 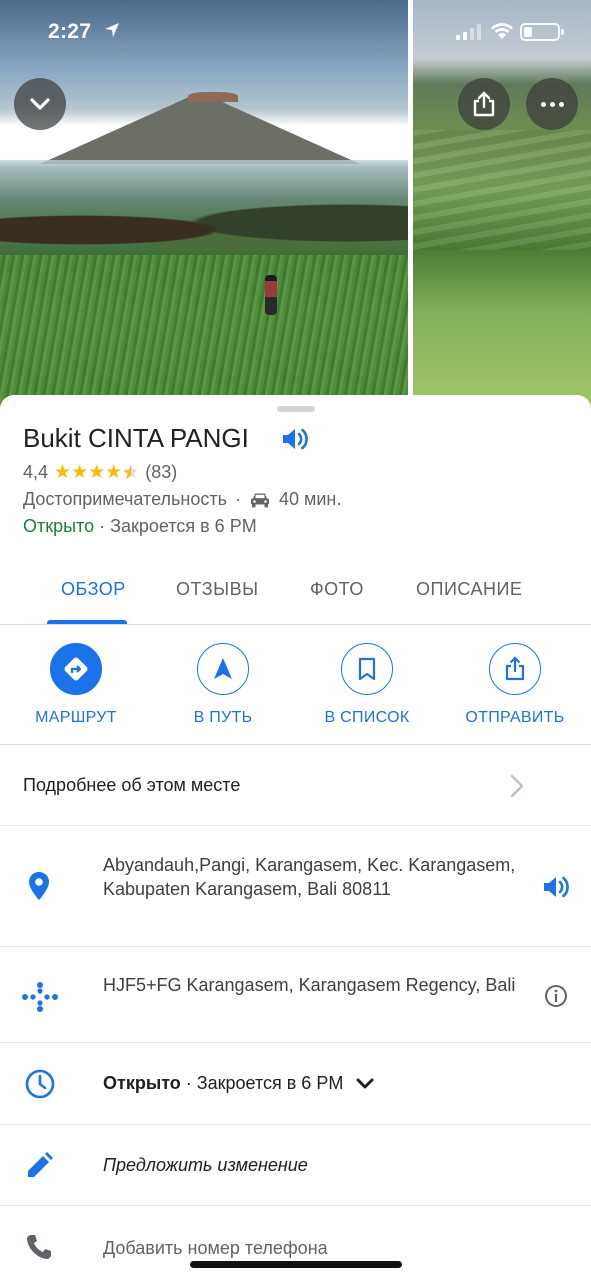 What do you see at coordinates (223, 685) in the screenshot?
I see `start-navigation-button: В ПУТЬ` at bounding box center [223, 685].